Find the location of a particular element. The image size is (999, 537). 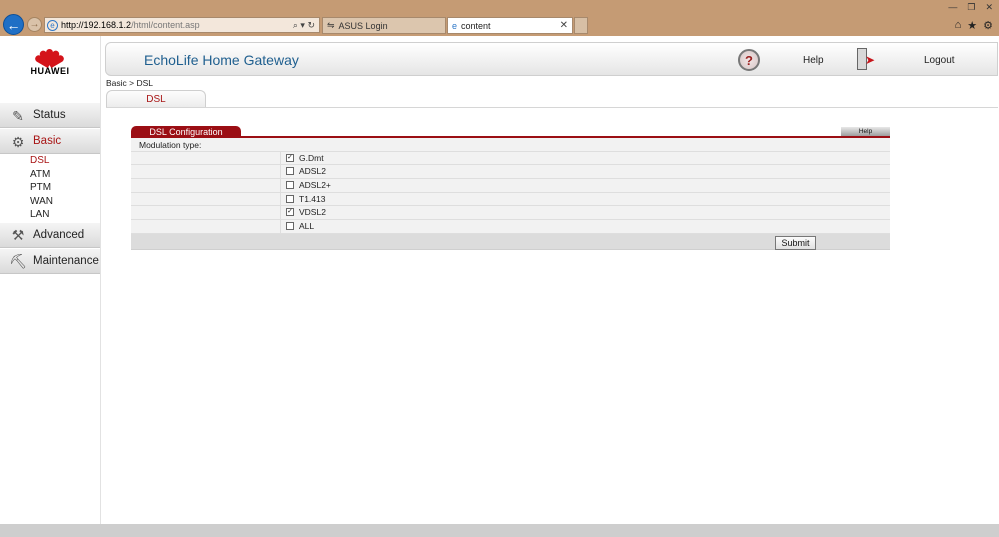

tools-icon: ⚒ is located at coordinates (18, 235).